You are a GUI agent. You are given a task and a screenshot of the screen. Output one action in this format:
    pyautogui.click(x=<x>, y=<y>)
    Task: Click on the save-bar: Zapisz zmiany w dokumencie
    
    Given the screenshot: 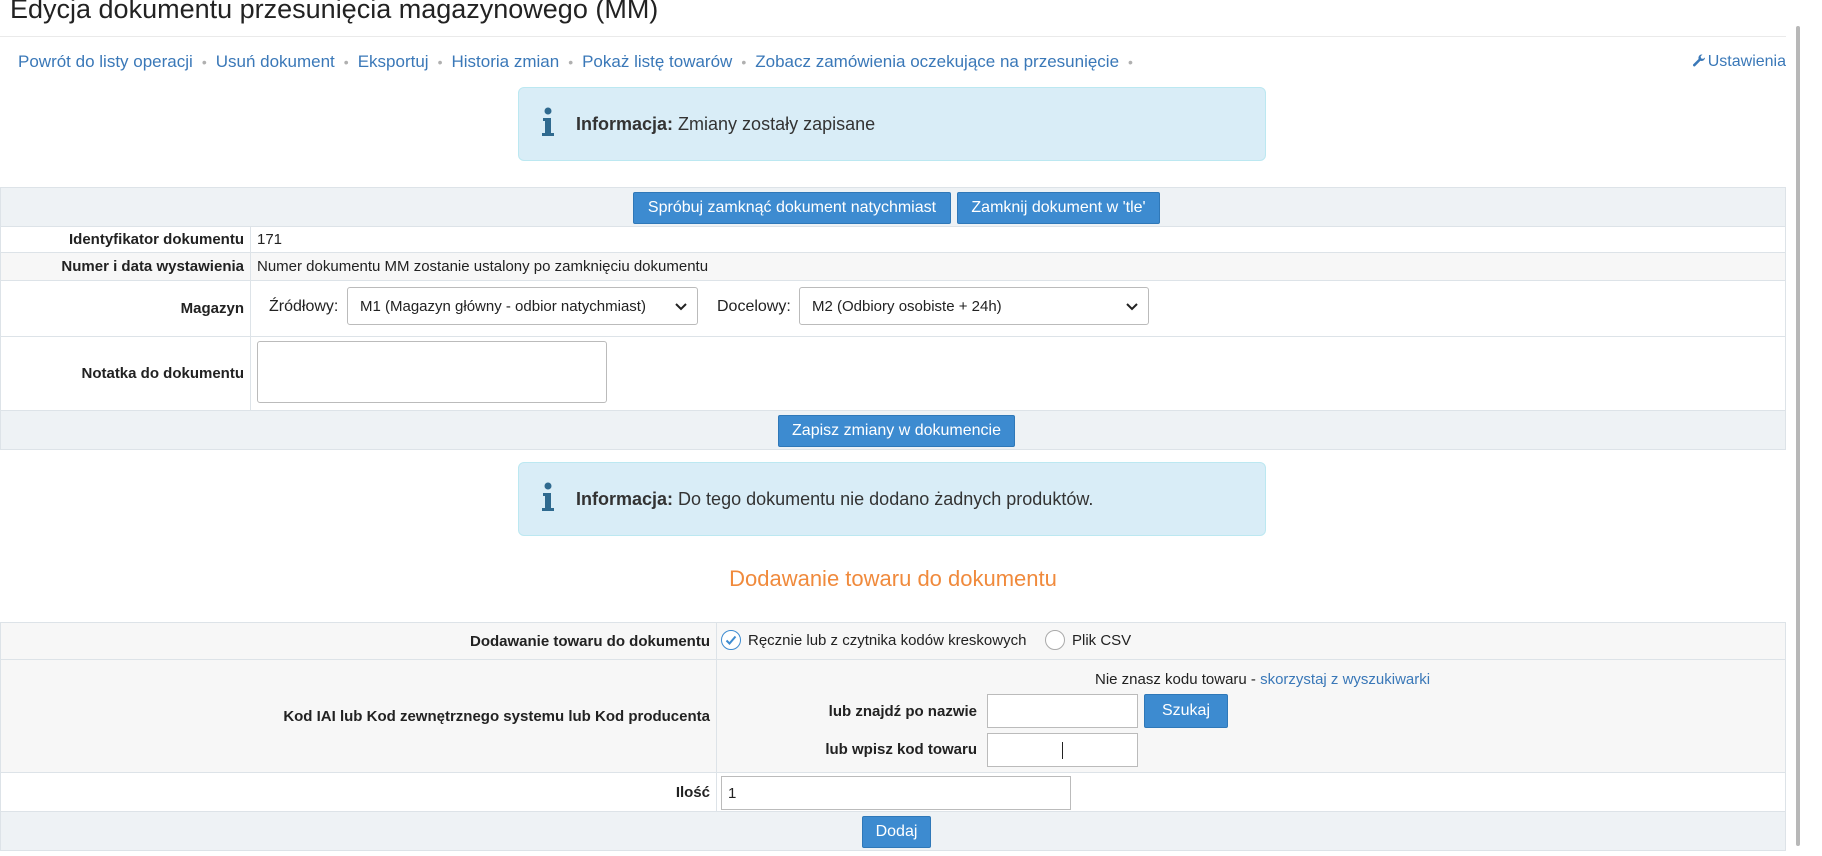 What is the action you would take?
    pyautogui.click(x=893, y=430)
    